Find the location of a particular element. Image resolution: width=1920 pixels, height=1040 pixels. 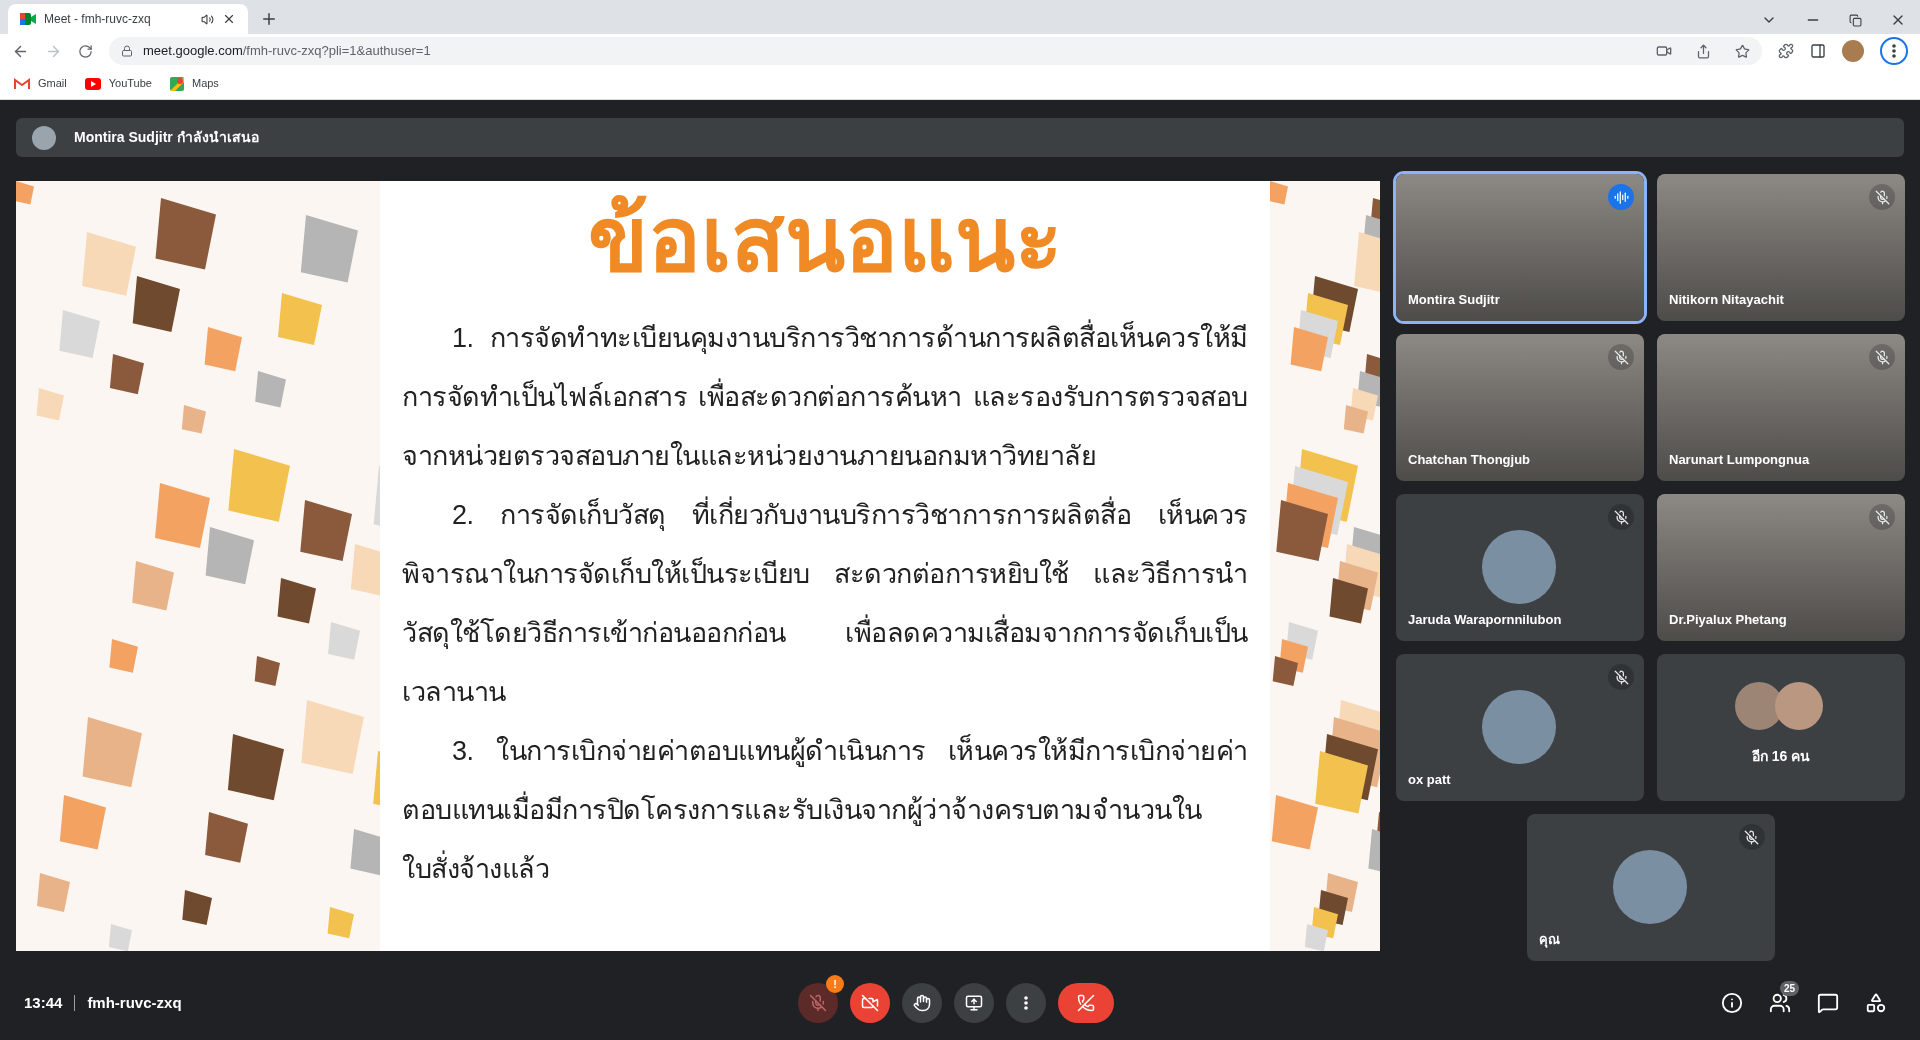

participant-name: Narunart Lumpongnua is located at coordinates (1739, 459).